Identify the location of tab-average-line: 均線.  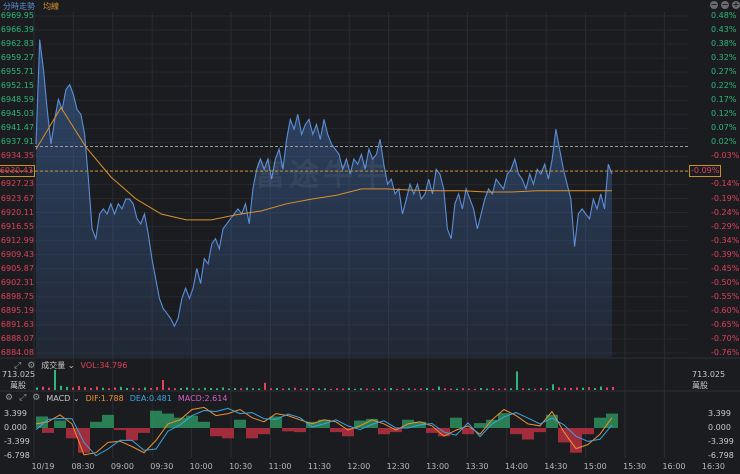
(51, 6).